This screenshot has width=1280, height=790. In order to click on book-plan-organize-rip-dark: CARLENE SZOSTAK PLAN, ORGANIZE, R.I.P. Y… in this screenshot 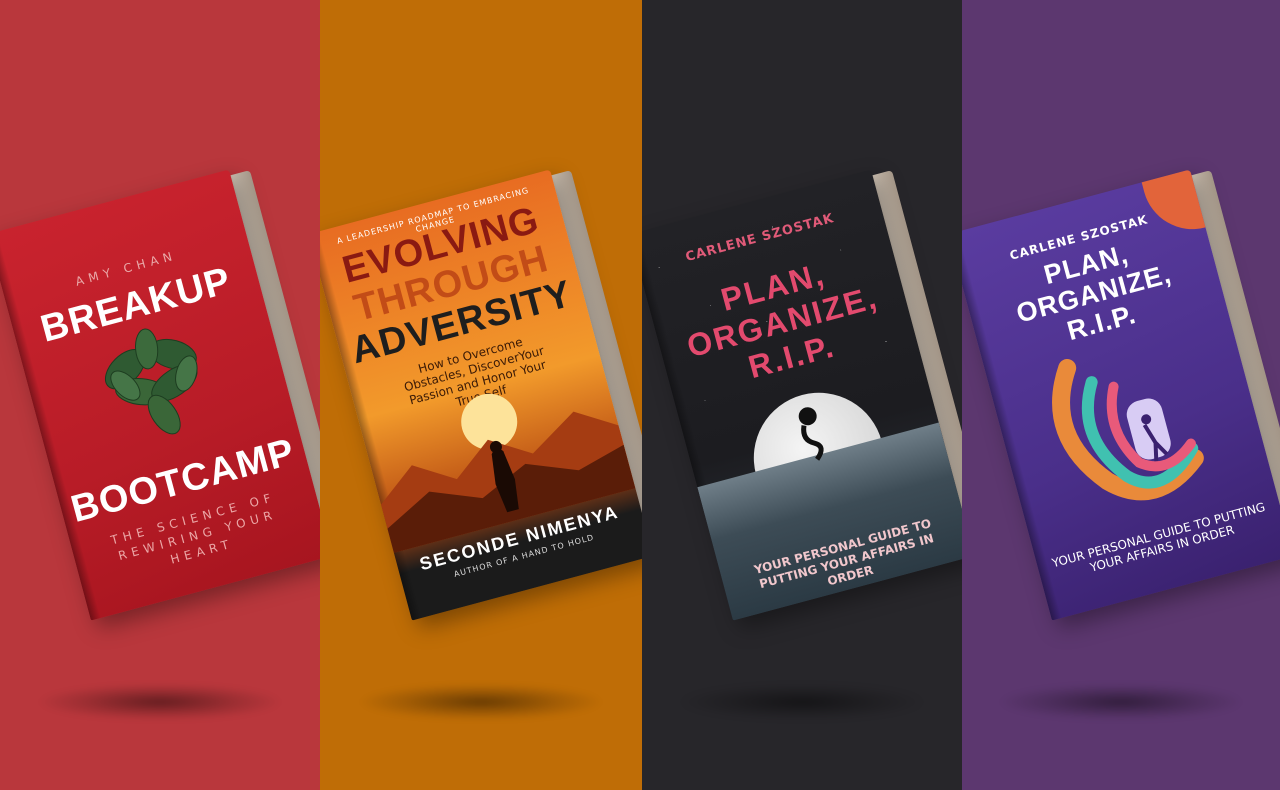, I will do `click(802, 395)`.